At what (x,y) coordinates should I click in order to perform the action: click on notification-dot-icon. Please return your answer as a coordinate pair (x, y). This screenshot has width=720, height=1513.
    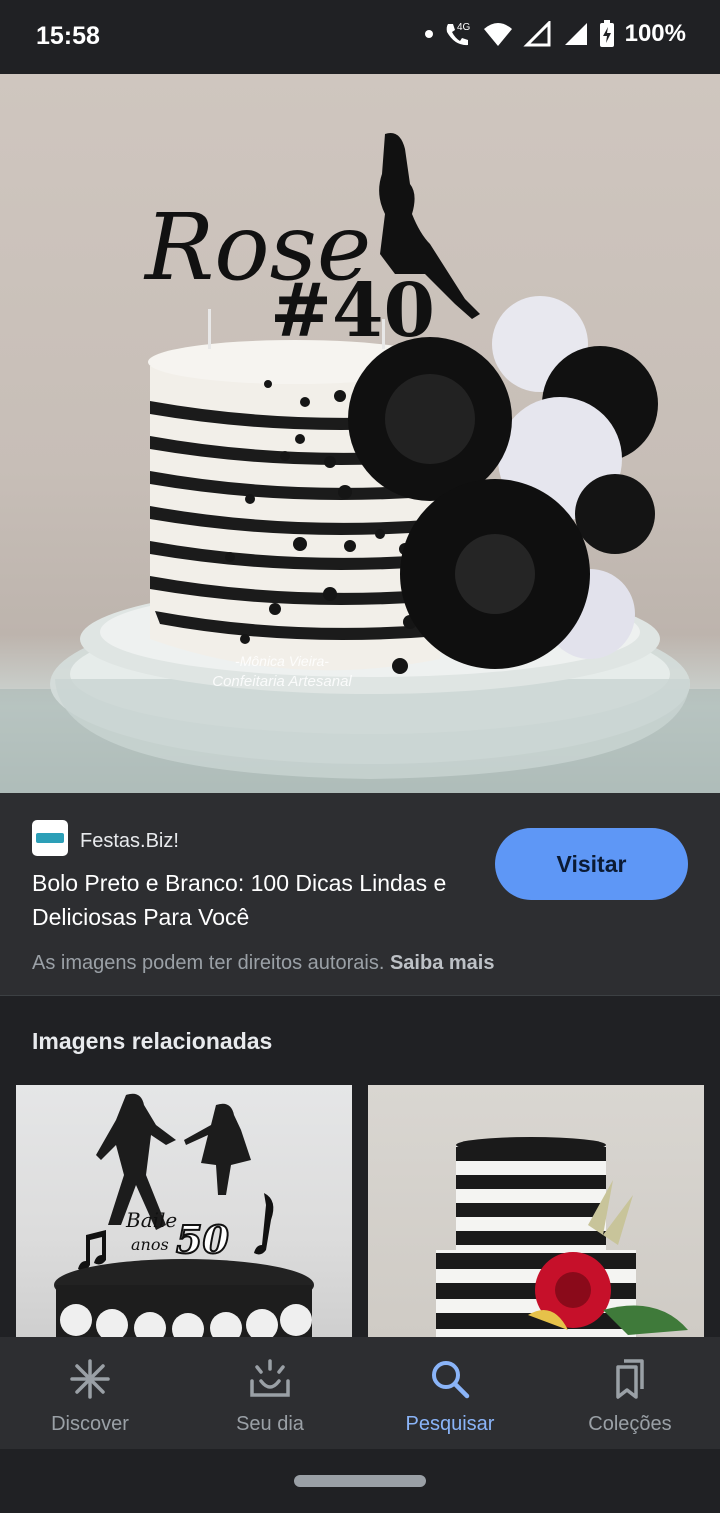
    Looking at the image, I should click on (428, 34).